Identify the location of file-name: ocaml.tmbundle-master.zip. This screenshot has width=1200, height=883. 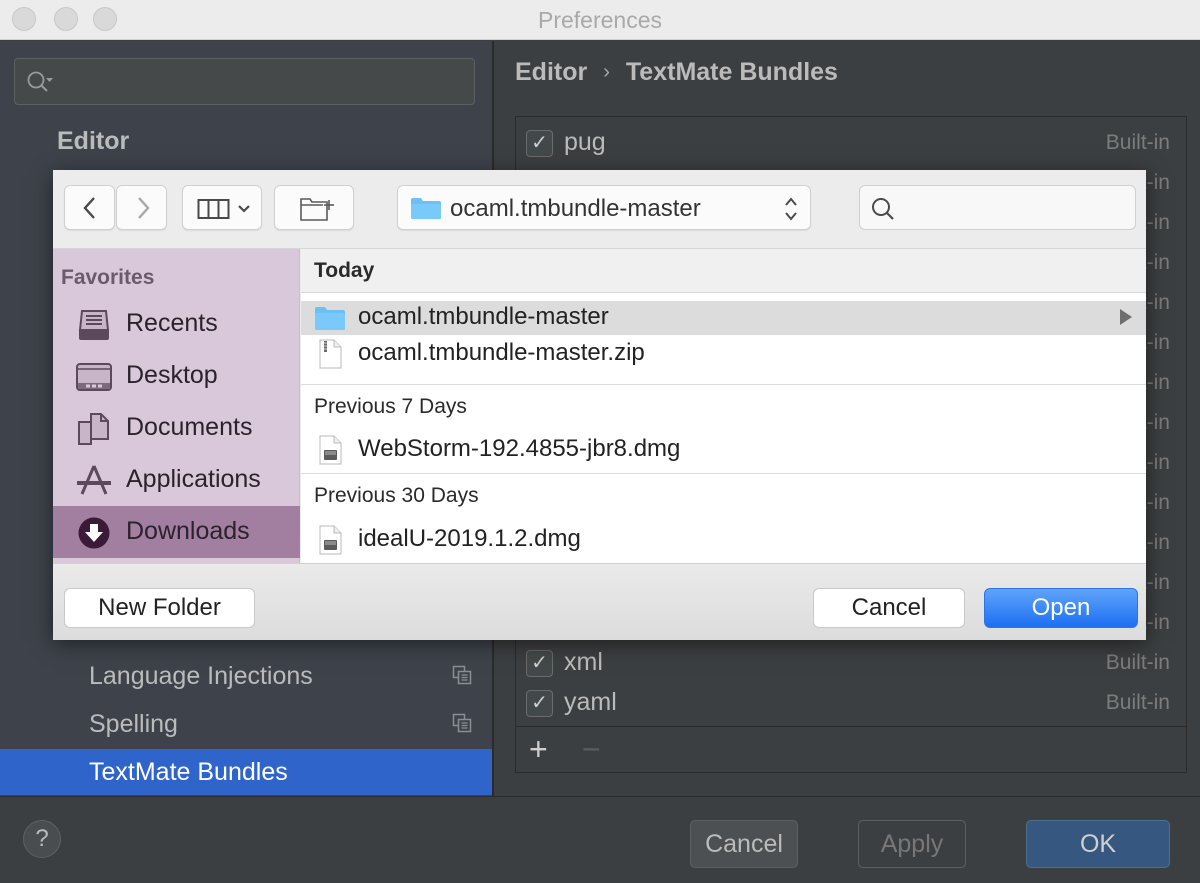
(501, 352).